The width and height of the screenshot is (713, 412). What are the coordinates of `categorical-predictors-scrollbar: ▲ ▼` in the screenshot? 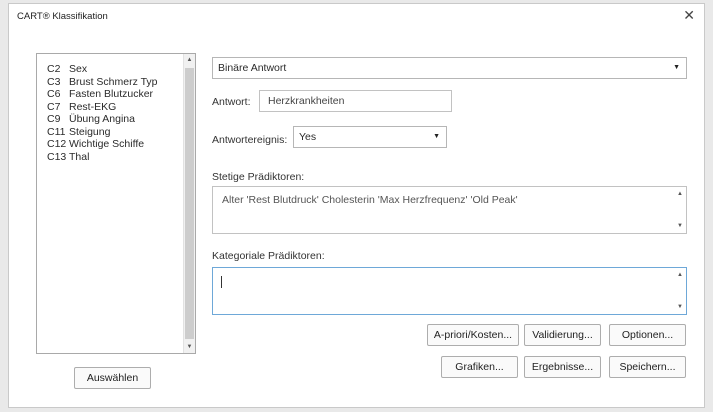 It's located at (680, 291).